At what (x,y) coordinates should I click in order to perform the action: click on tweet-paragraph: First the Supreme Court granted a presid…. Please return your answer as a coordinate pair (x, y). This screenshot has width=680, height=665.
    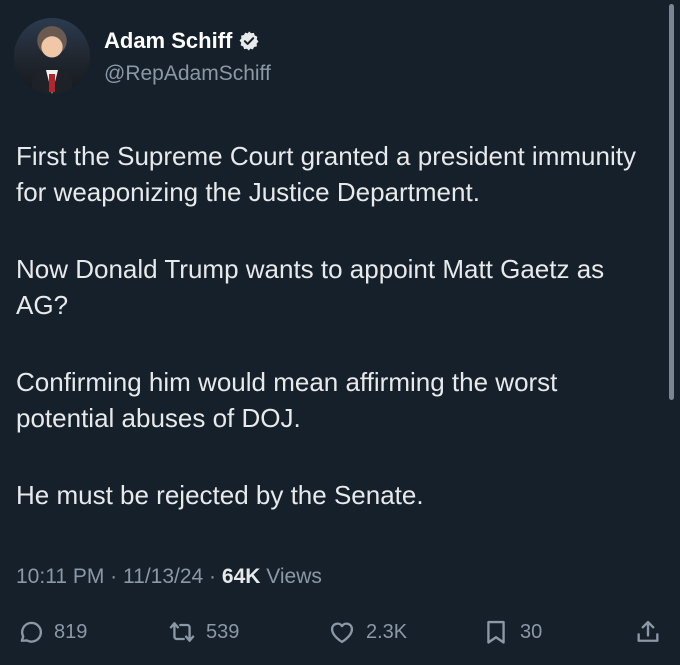
    Looking at the image, I should click on (326, 174).